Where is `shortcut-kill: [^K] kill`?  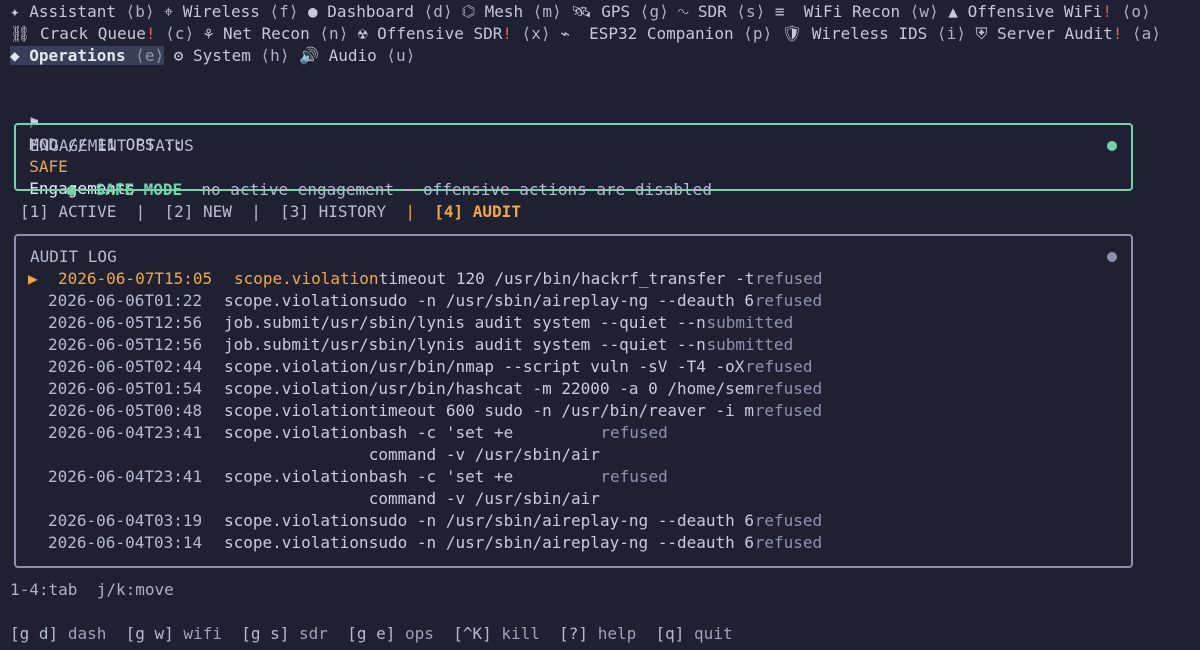
shortcut-kill: [^K] kill is located at coordinates (496, 633).